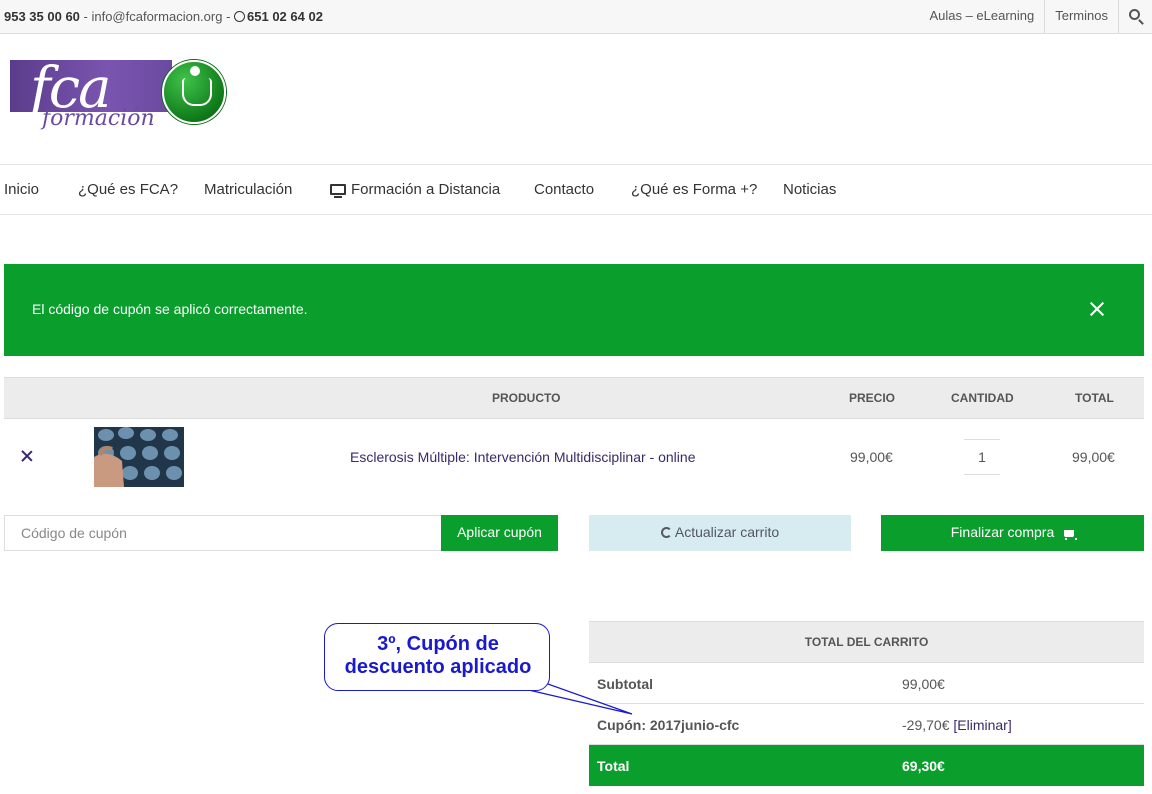  I want to click on nav-item-matriculacion: Matriculación, so click(248, 189).